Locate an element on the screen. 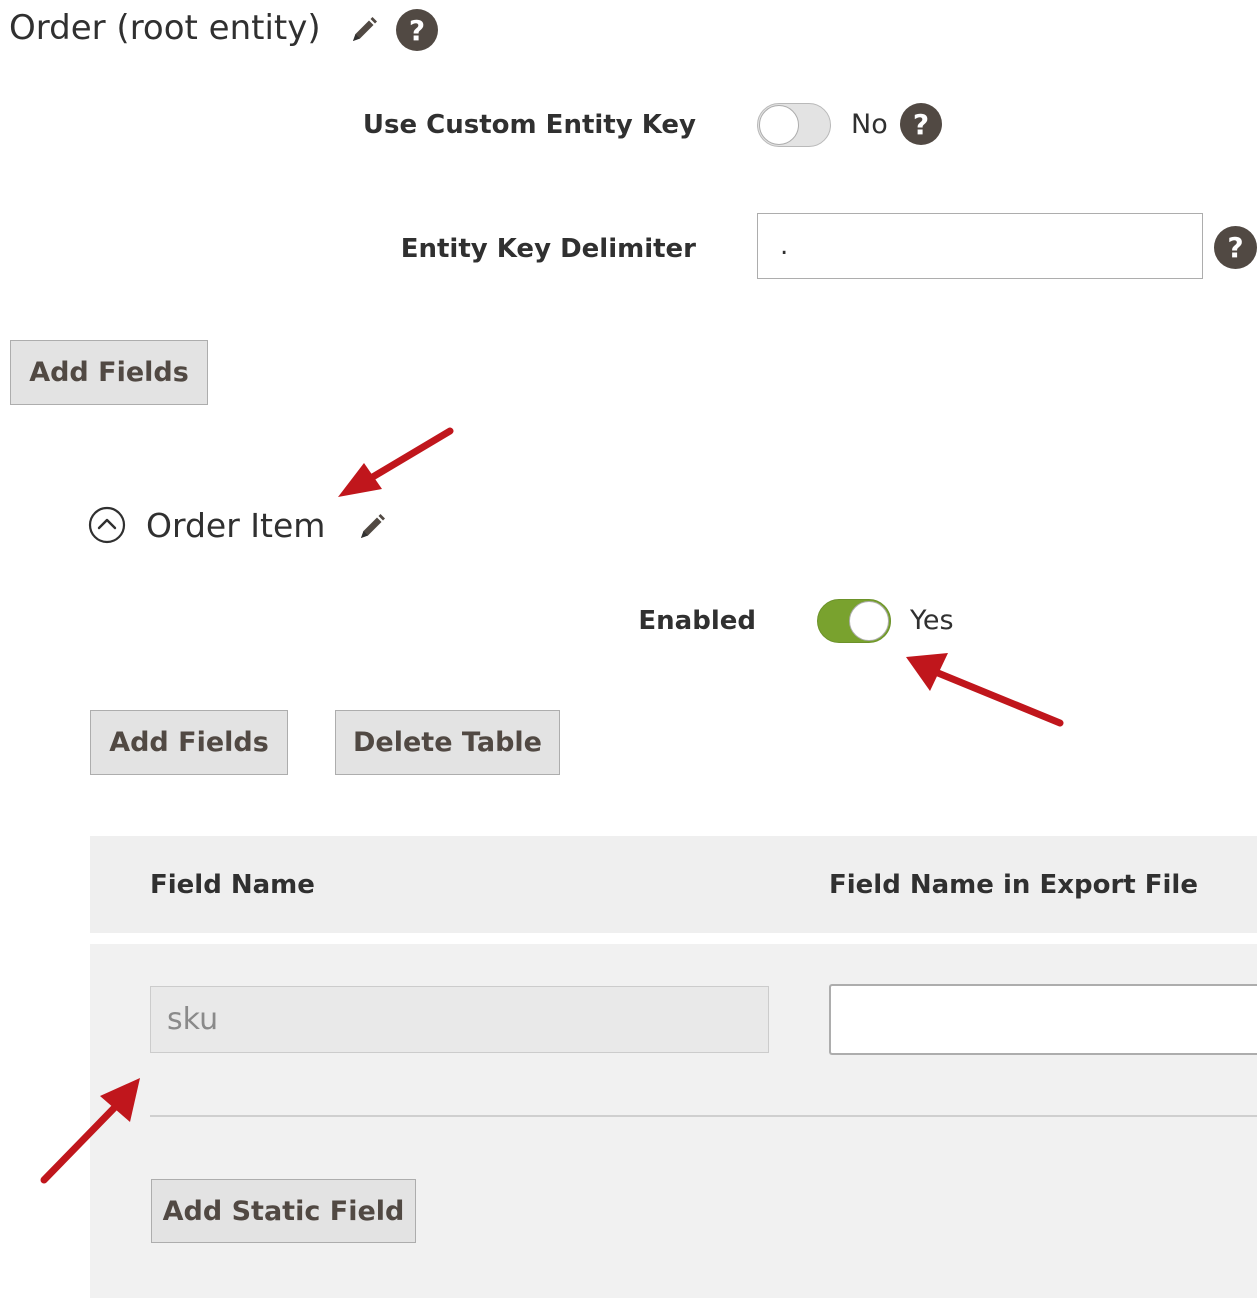 Image resolution: width=1257 pixels, height=1298 pixels. enabled-toggle is located at coordinates (854, 621).